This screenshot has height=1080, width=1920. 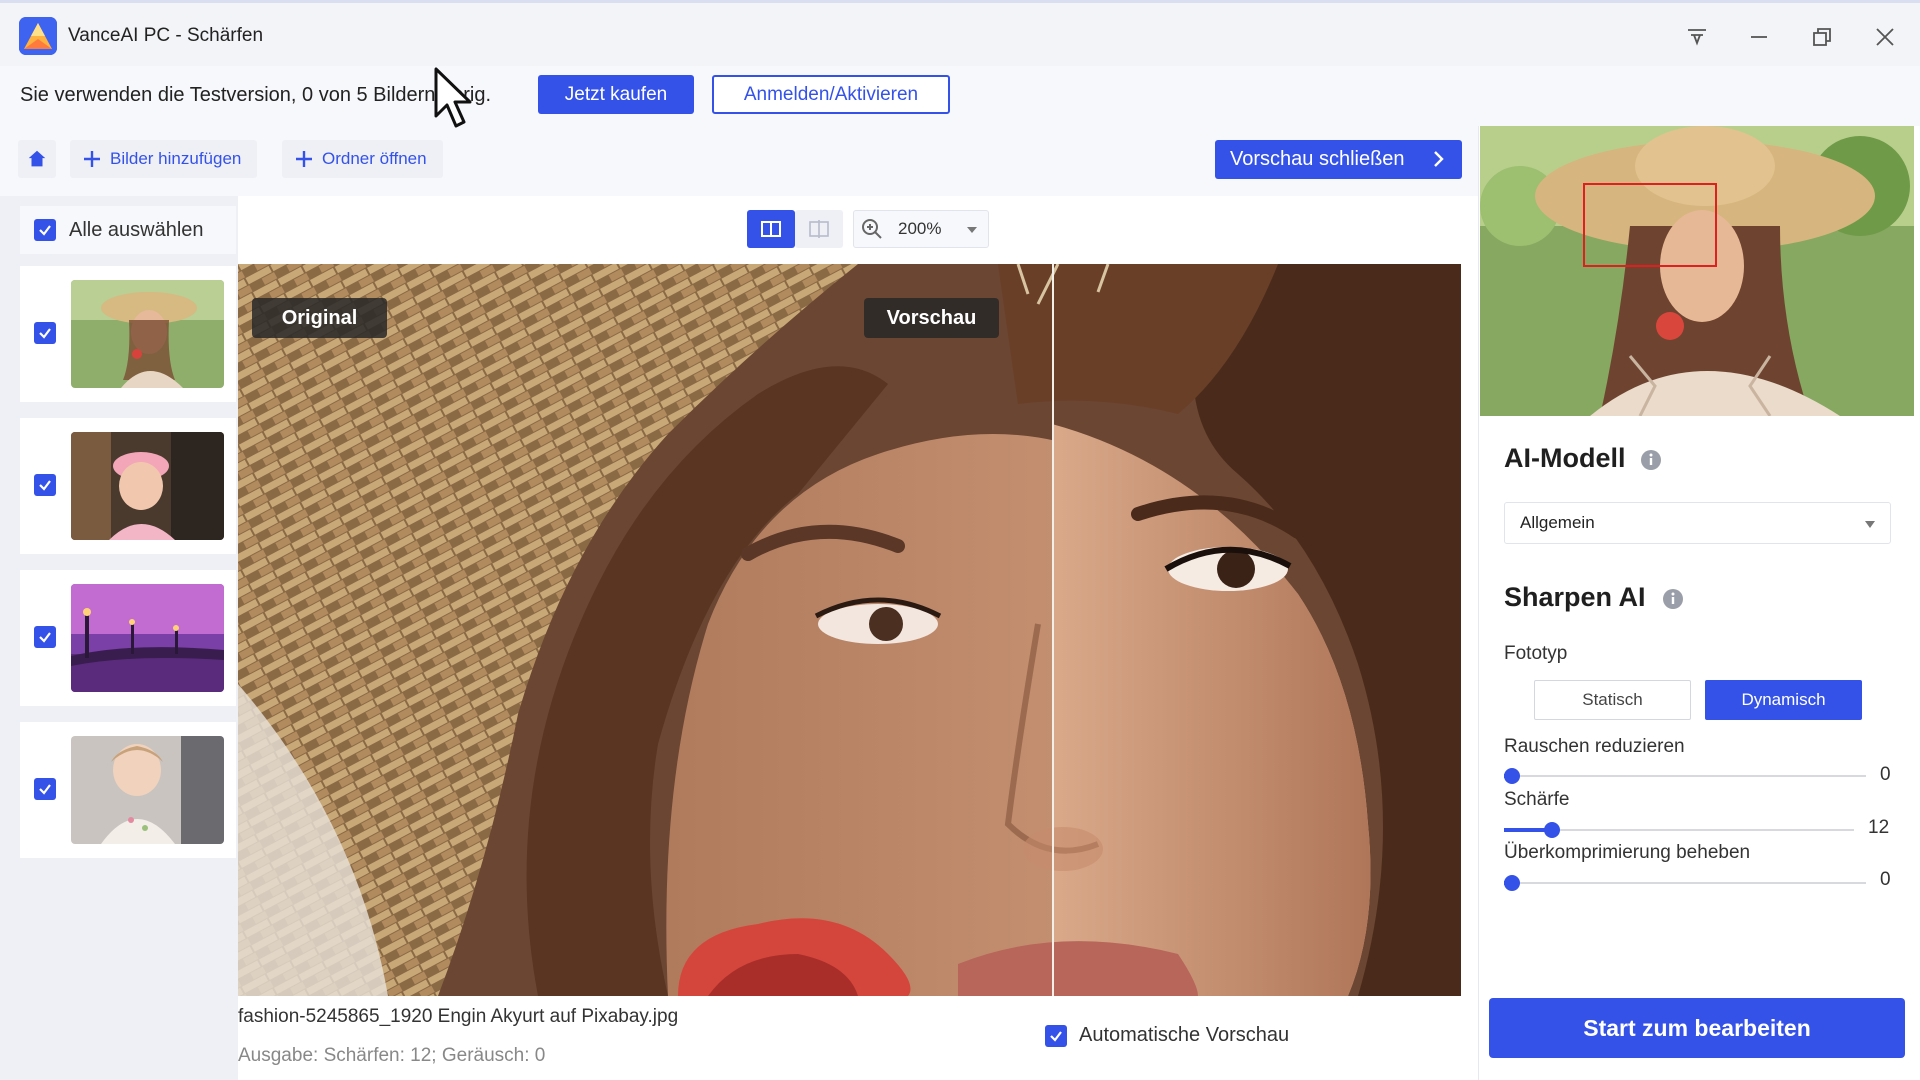 I want to click on sharpness-value: 12, so click(x=1879, y=827).